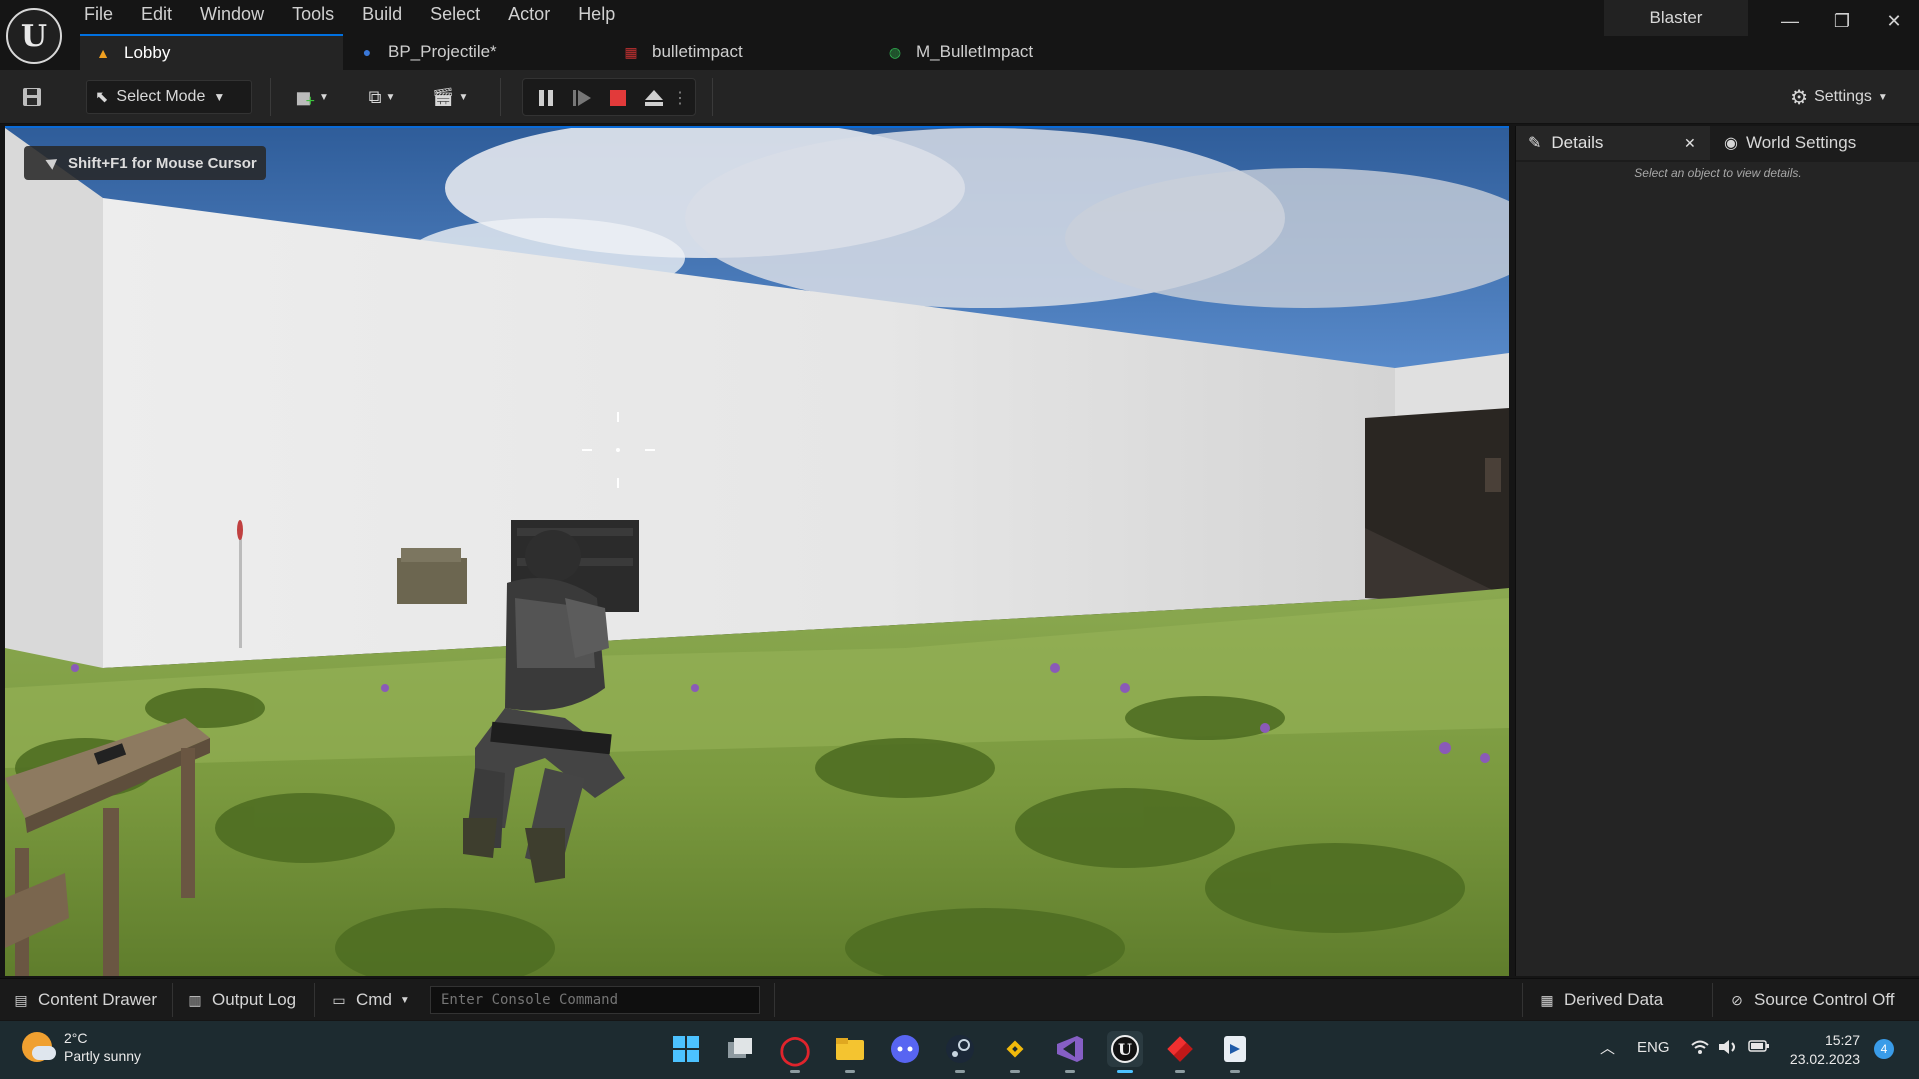 The width and height of the screenshot is (1919, 1079). Describe the element at coordinates (1799, 97) in the screenshot. I see `gear-icon: ⚙` at that location.